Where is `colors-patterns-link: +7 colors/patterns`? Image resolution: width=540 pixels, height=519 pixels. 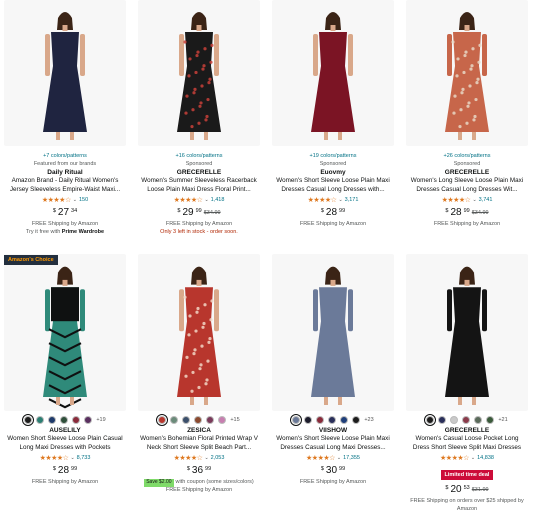 colors-patterns-link: +7 colors/patterns is located at coordinates (65, 156).